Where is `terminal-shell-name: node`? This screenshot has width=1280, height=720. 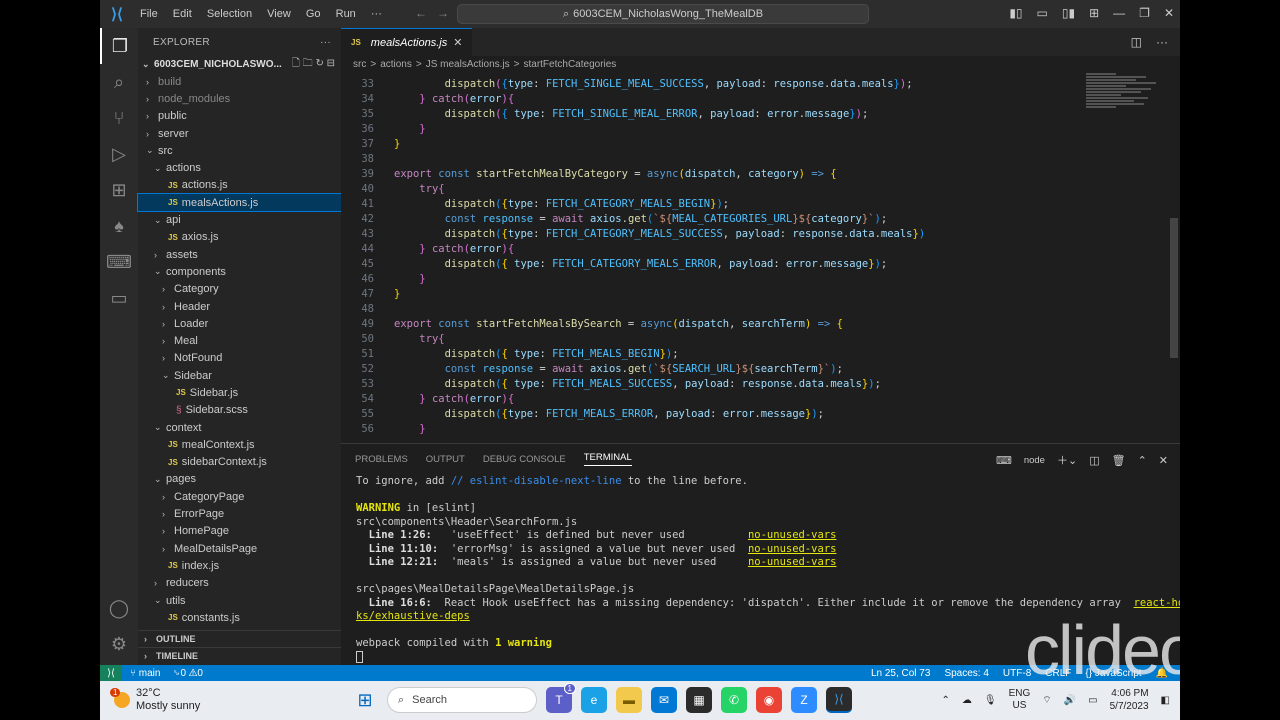
terminal-shell-name: node is located at coordinates (1034, 460).